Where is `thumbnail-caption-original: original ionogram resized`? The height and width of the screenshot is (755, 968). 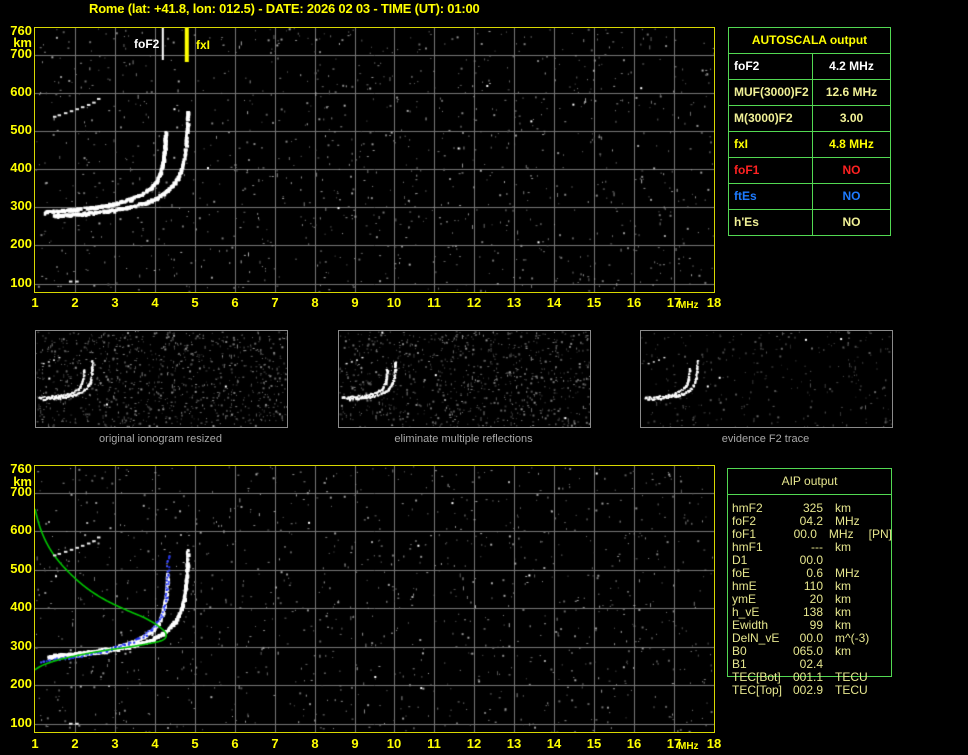 thumbnail-caption-original: original ionogram resized is located at coordinates (160, 439).